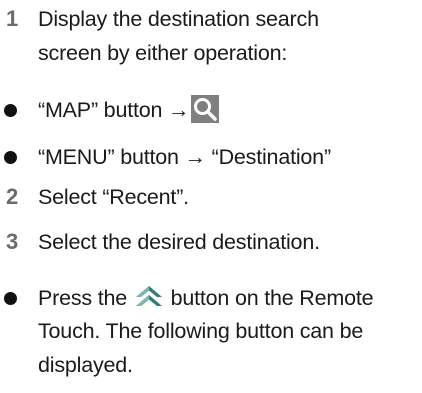  Describe the element at coordinates (178, 19) in the screenshot. I see `step-text: Display the destination search` at that location.